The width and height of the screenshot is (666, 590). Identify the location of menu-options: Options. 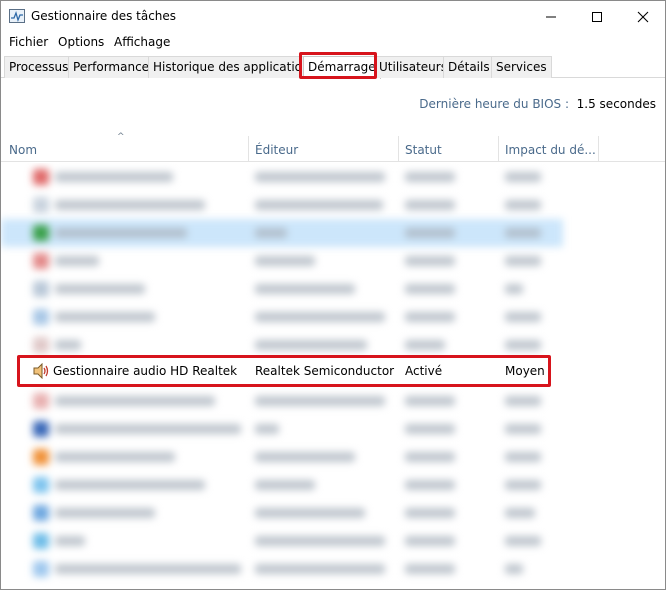
(81, 42).